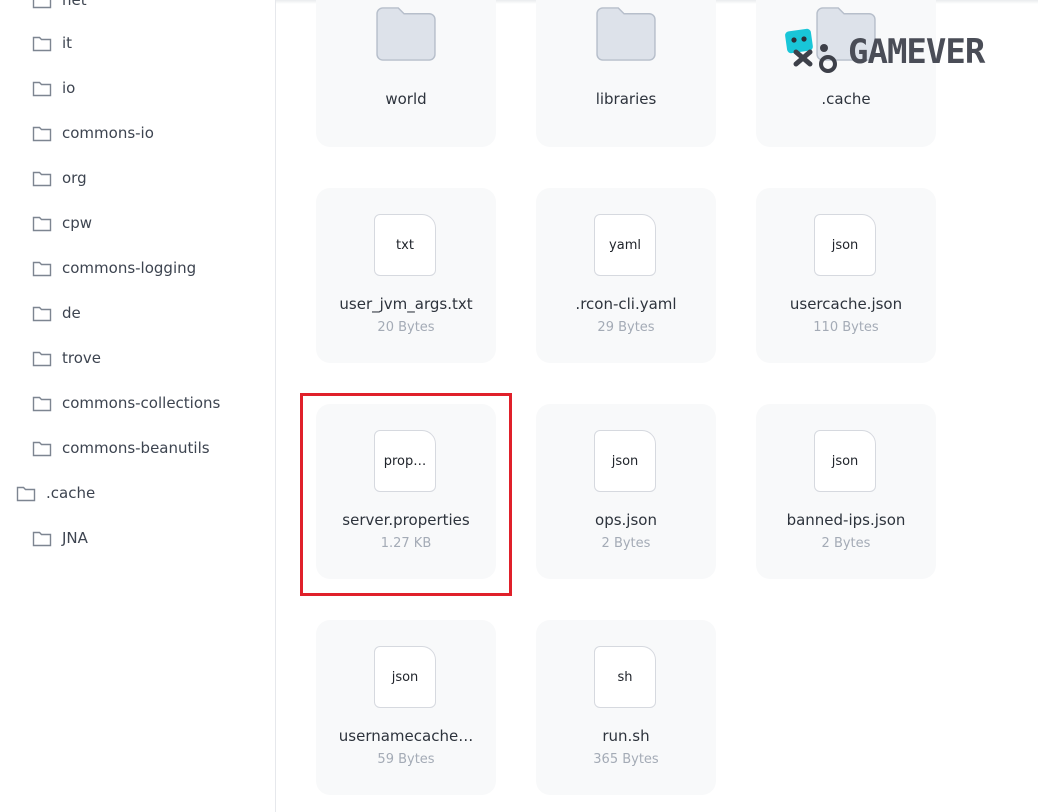  What do you see at coordinates (625, 245) in the screenshot?
I see `file-icon: yaml` at bounding box center [625, 245].